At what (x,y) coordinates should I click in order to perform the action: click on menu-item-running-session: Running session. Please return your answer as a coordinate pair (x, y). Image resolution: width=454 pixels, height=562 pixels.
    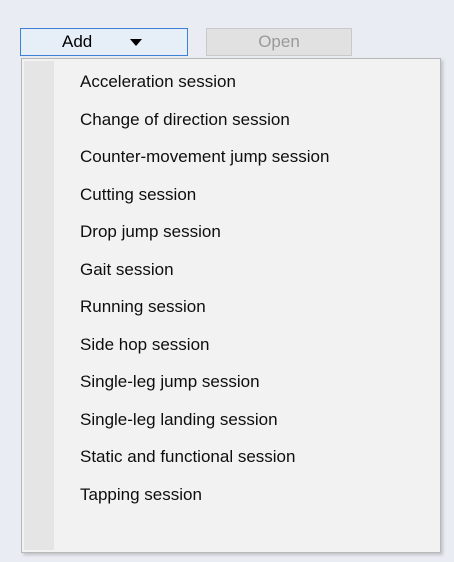
    Looking at the image, I should click on (231, 307).